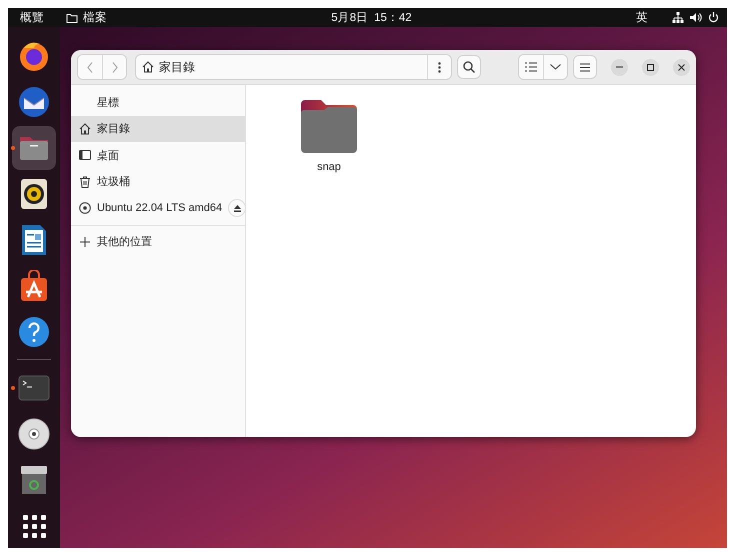  I want to click on shopping-bag-icon, so click(34, 286).